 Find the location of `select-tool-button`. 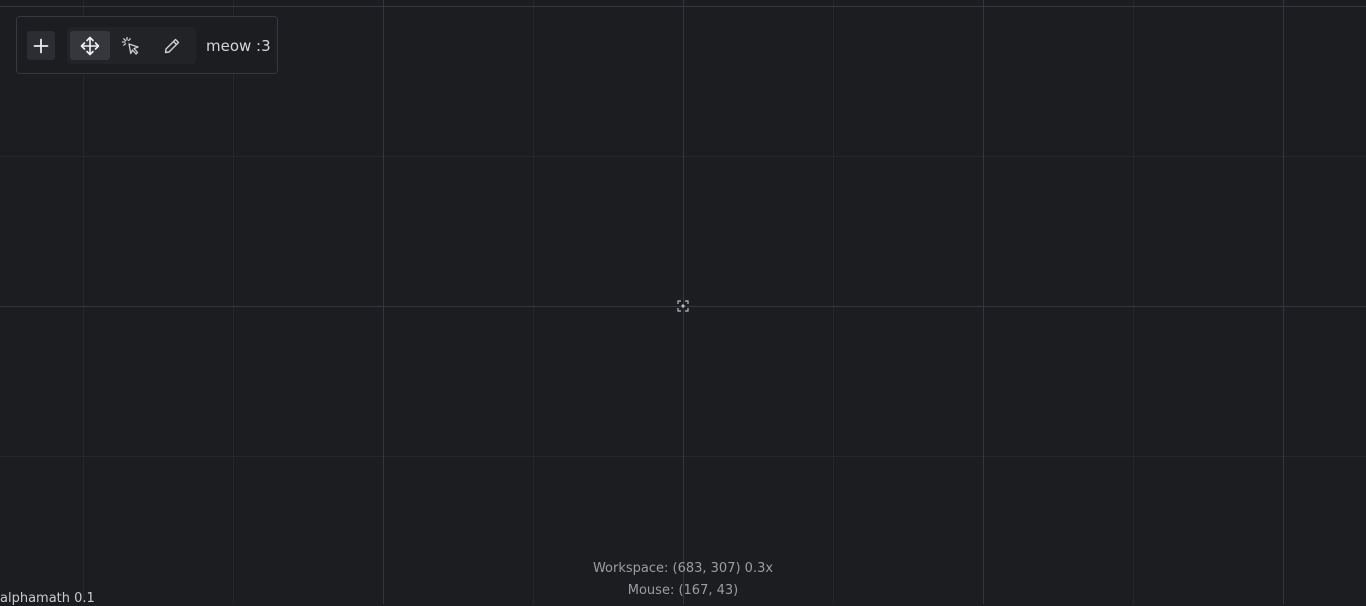

select-tool-button is located at coordinates (131, 45).